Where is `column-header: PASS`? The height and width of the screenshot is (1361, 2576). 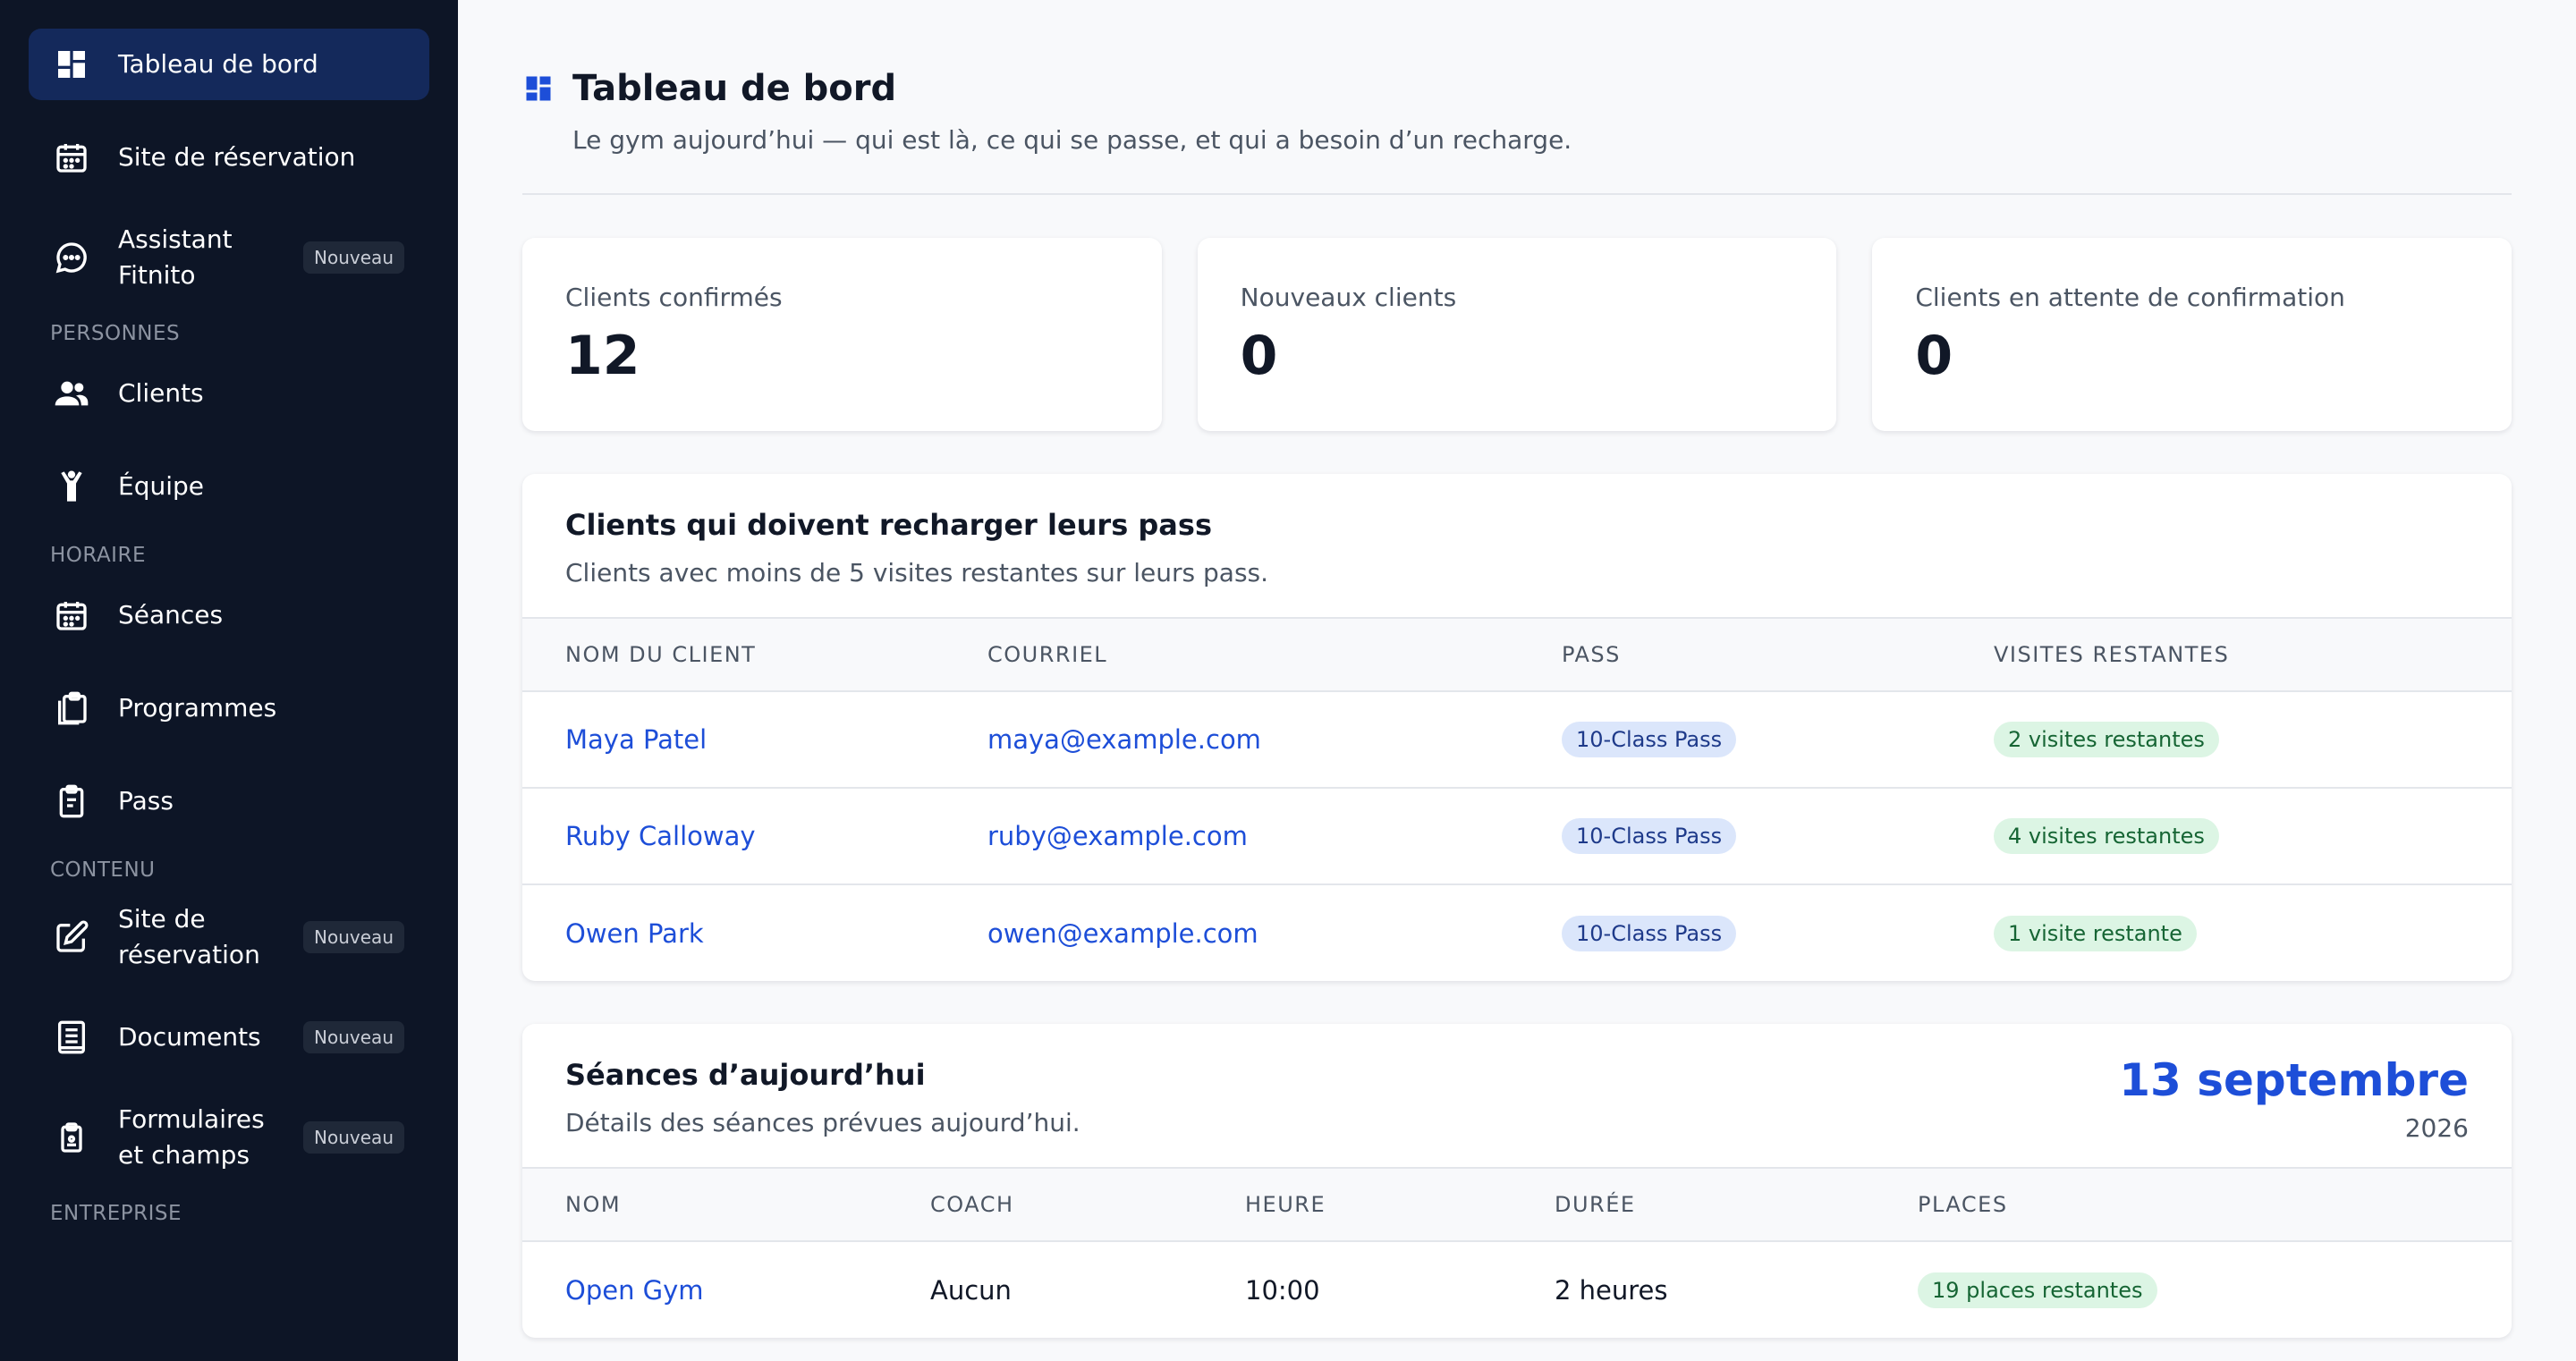
column-header: PASS is located at coordinates (1778, 654).